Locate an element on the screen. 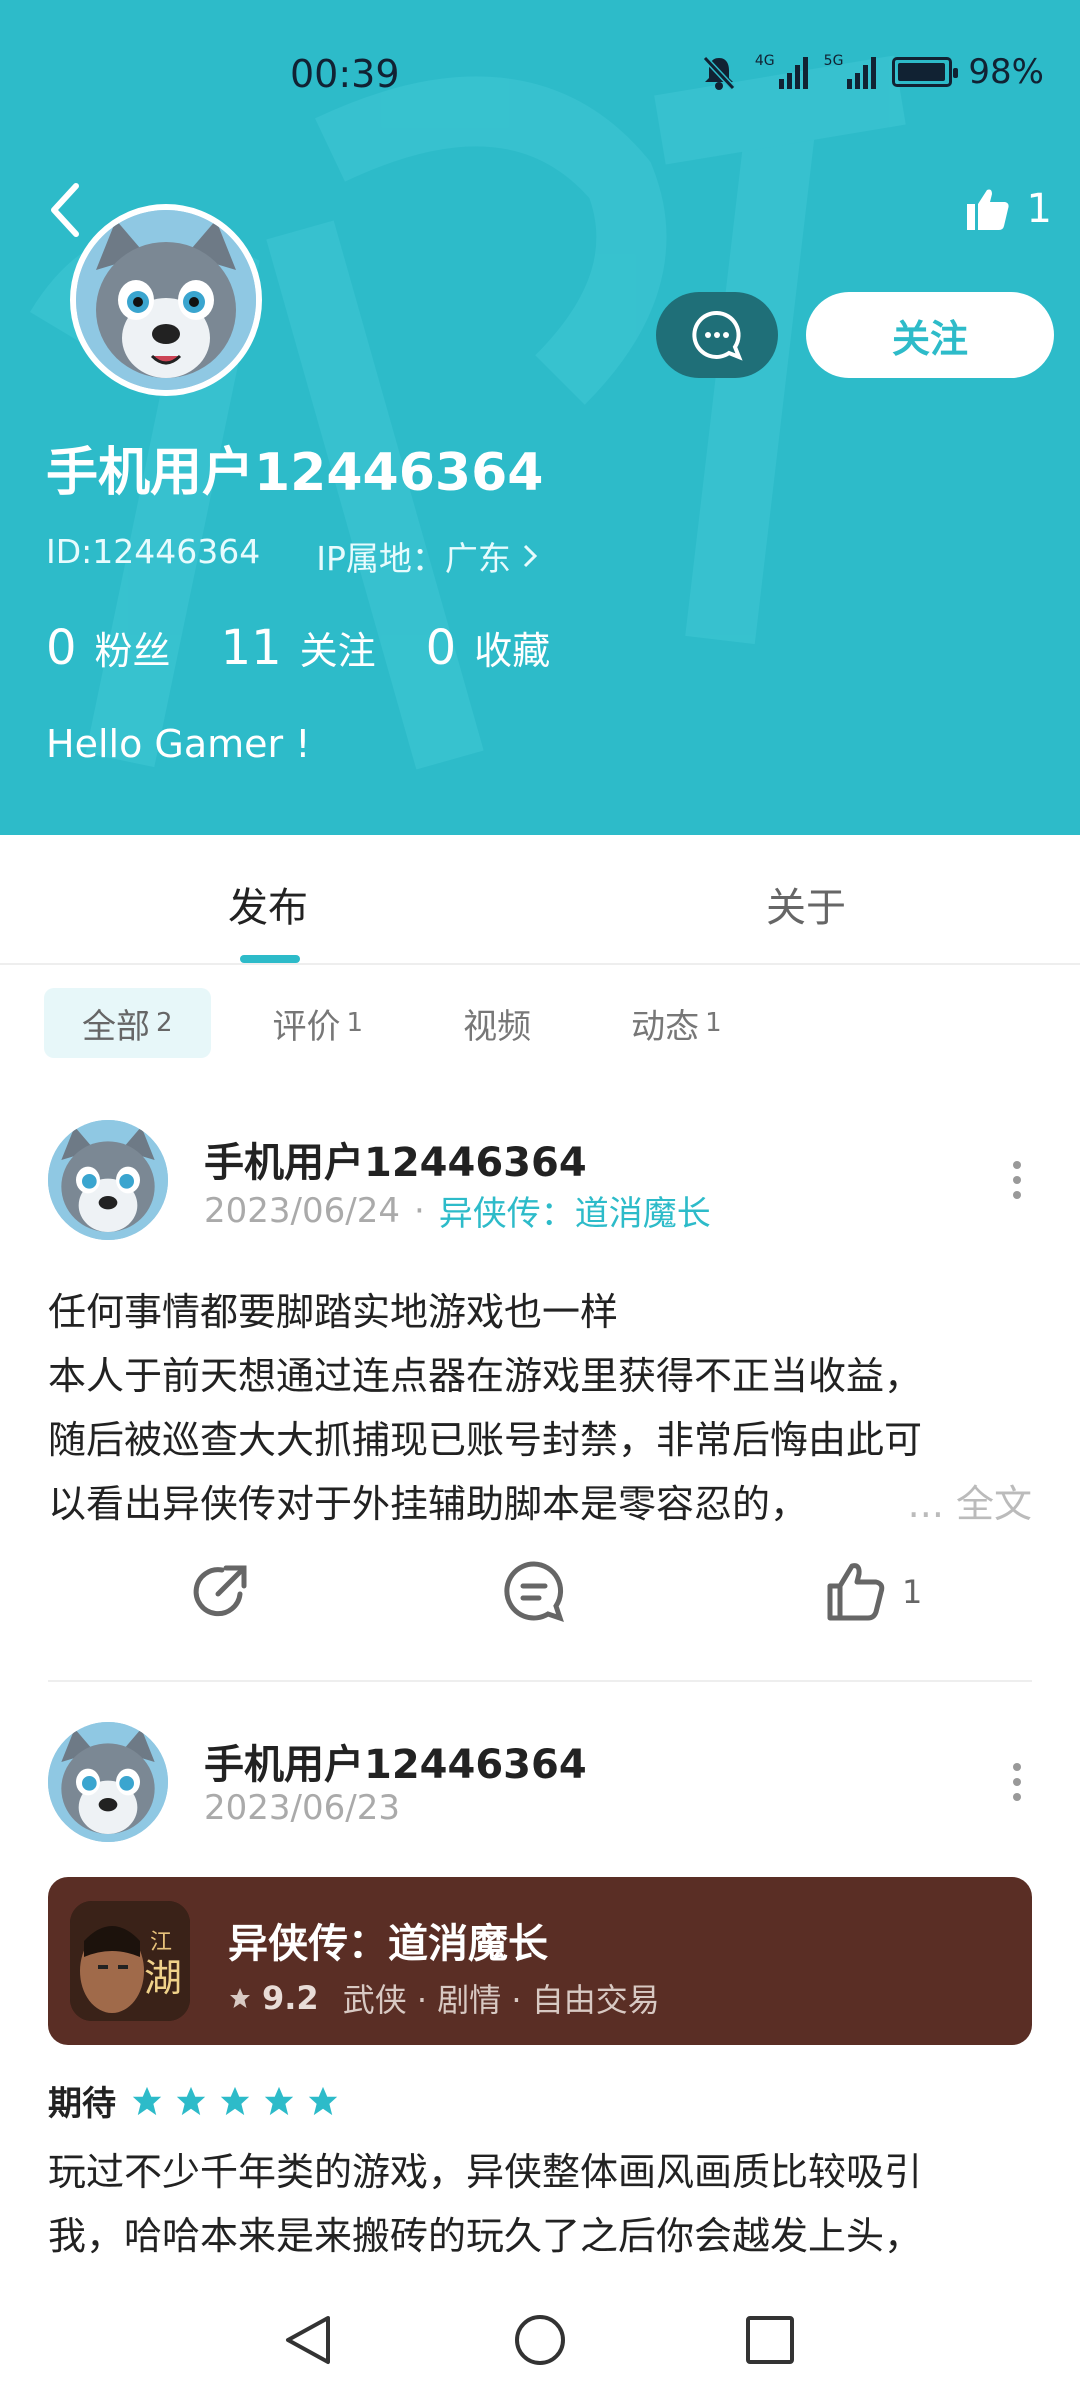 This screenshot has height=2400, width=1080. mute-bell-icon is located at coordinates (719, 73).